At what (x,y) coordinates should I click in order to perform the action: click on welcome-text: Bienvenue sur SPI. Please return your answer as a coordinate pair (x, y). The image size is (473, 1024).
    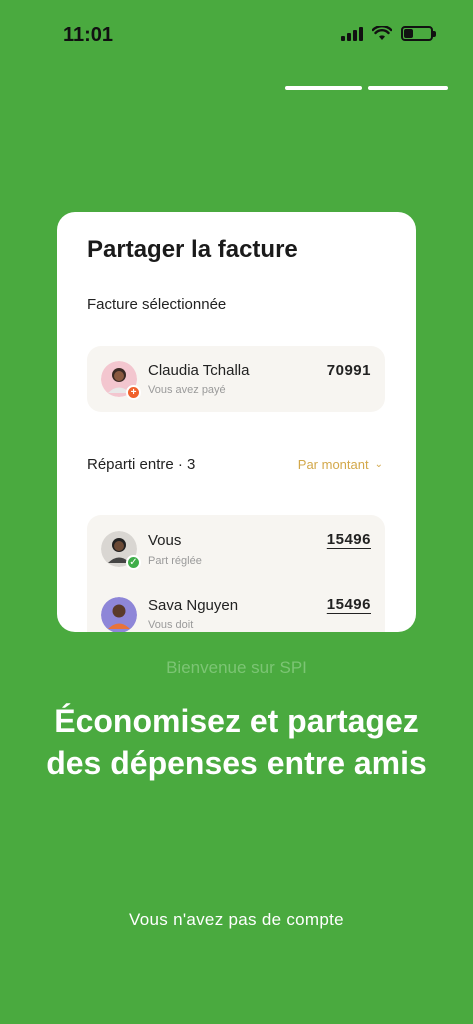
    Looking at the image, I should click on (236, 667).